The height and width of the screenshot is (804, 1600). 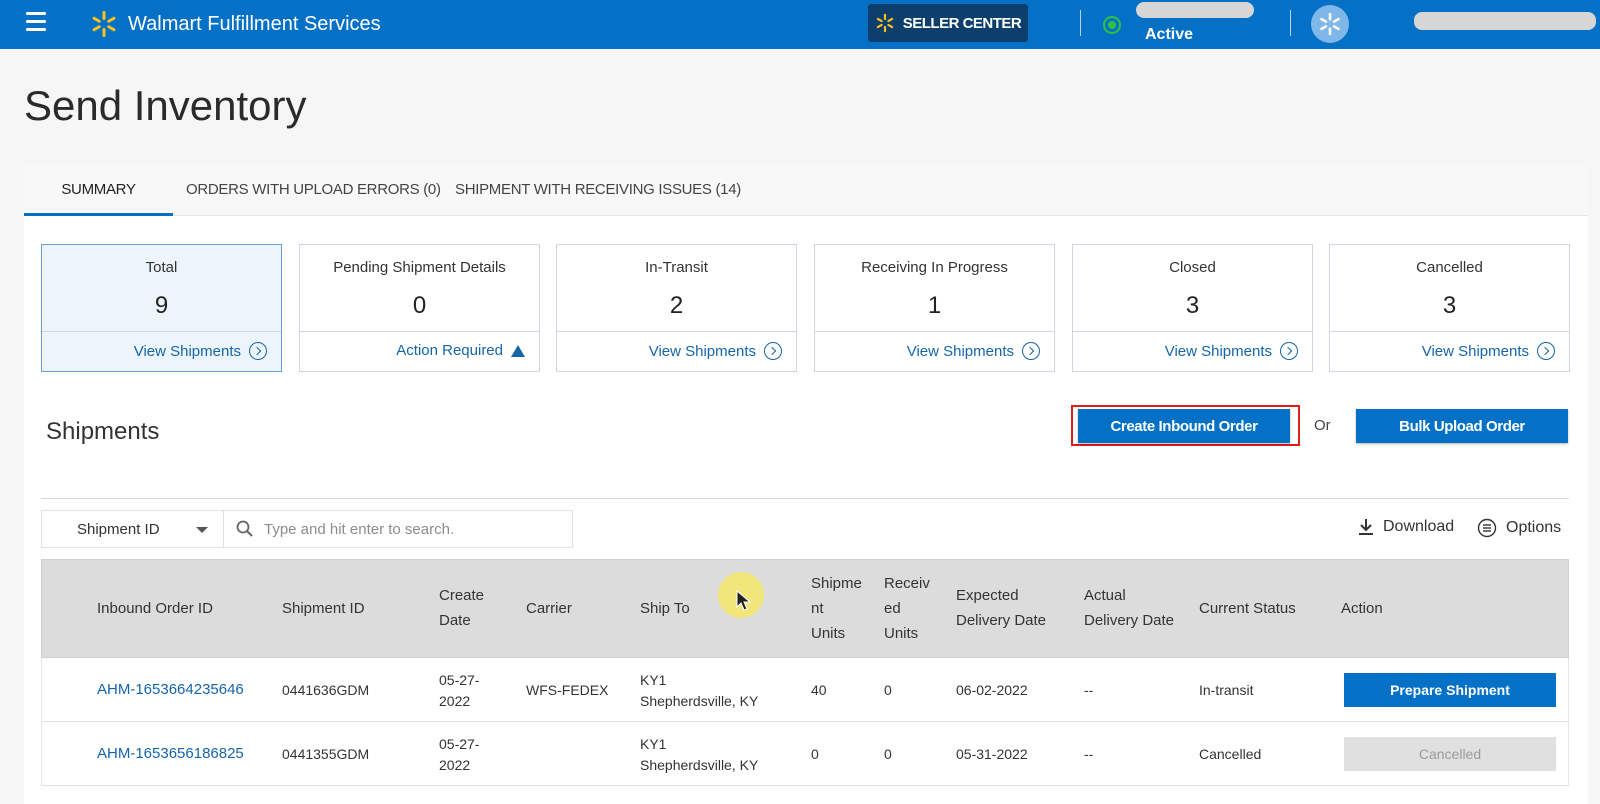 I want to click on brand: Walmart Fulfillment Services, so click(x=235, y=24).